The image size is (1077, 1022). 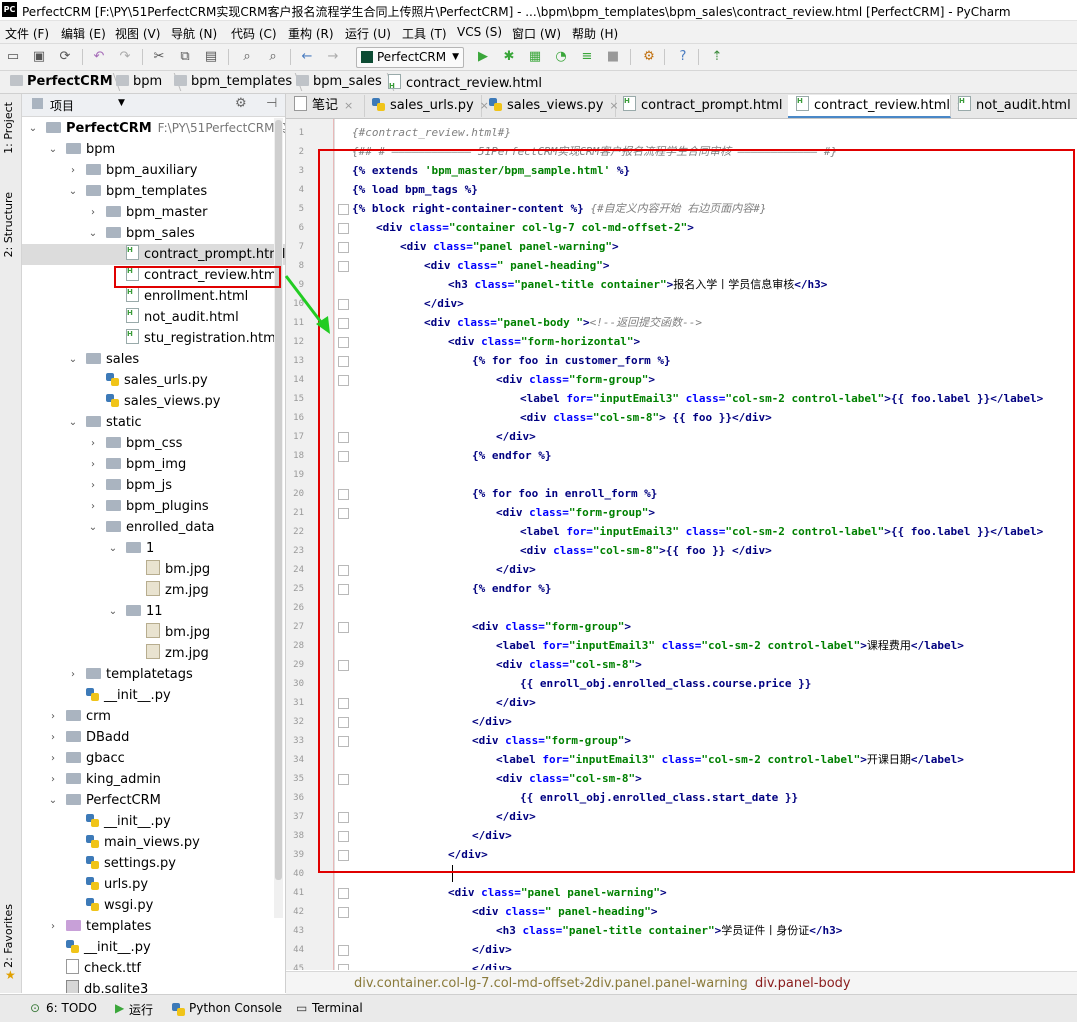 What do you see at coordinates (153, 254) in the screenshot?
I see `tree-item: contract_prompt.html` at bounding box center [153, 254].